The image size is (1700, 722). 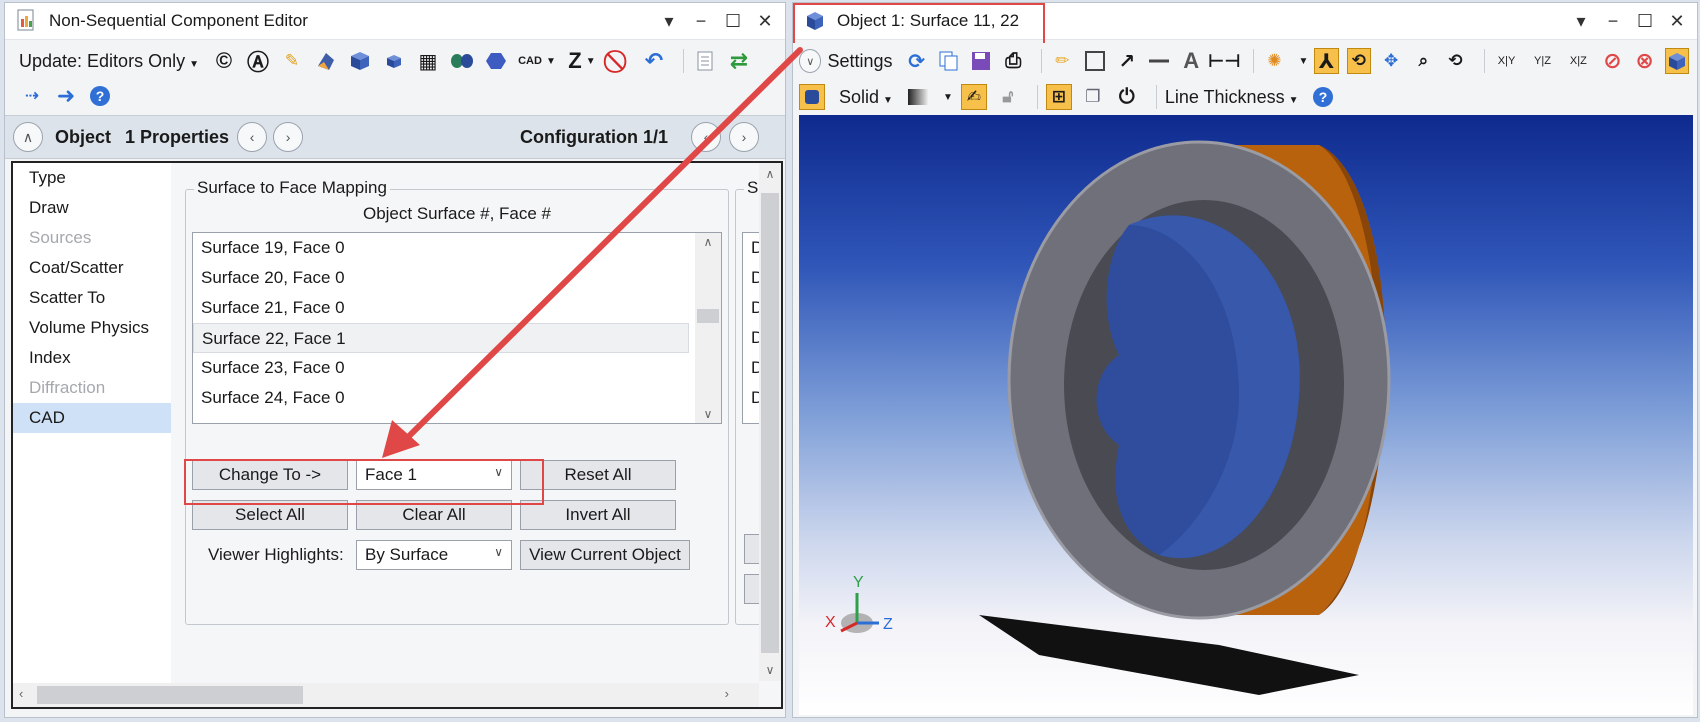 What do you see at coordinates (600, 247) in the screenshot?
I see `annotation-arrow` at bounding box center [600, 247].